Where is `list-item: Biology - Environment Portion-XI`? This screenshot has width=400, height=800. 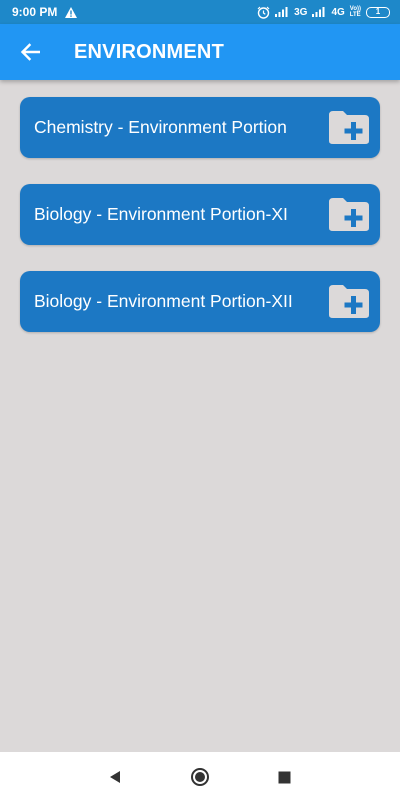
list-item: Biology - Environment Portion-XI is located at coordinates (200, 214).